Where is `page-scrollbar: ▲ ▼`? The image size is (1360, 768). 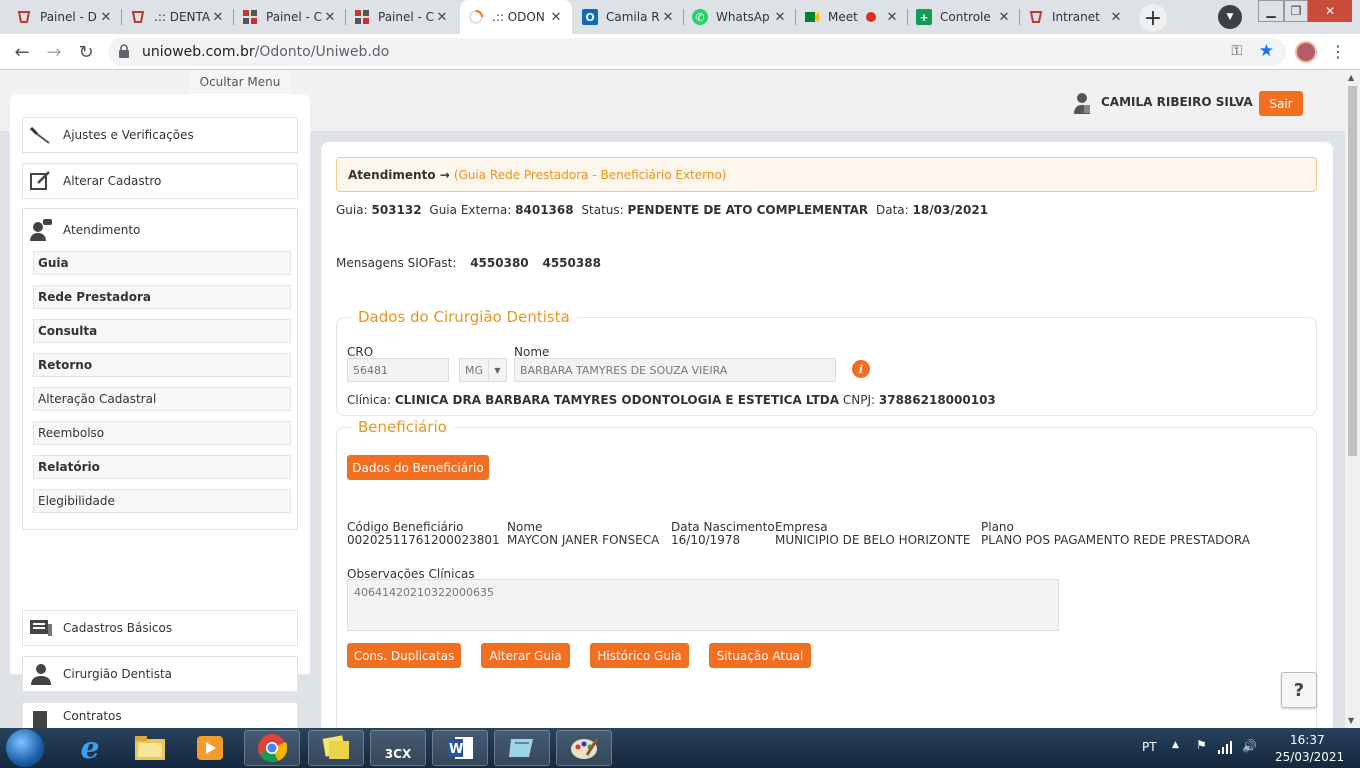 page-scrollbar: ▲ ▼ is located at coordinates (1352, 399).